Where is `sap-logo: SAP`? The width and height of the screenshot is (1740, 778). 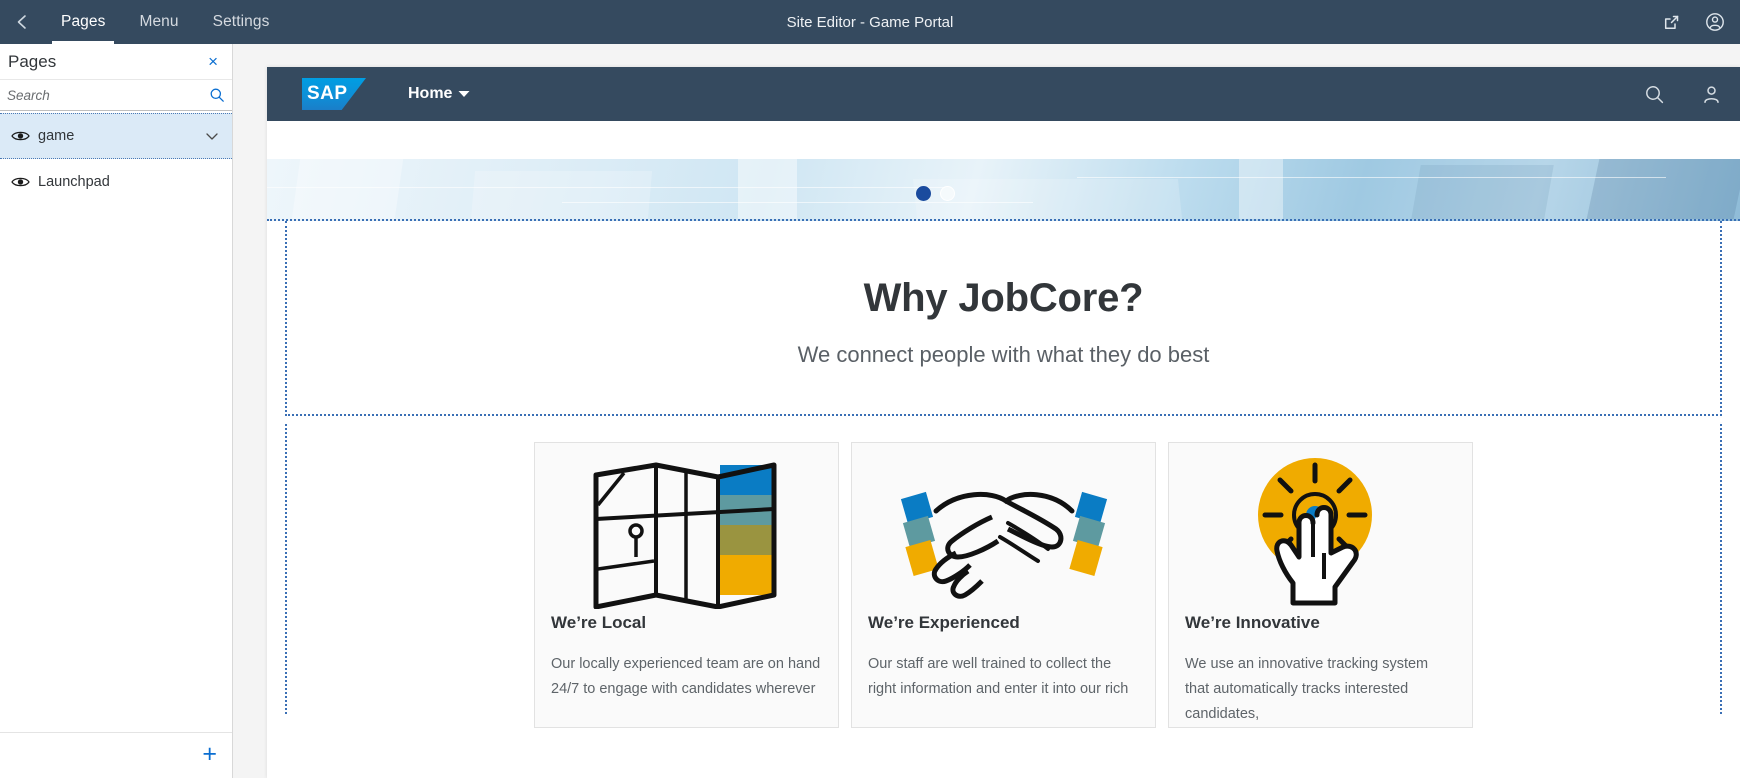
sap-logo: SAP is located at coordinates (334, 94).